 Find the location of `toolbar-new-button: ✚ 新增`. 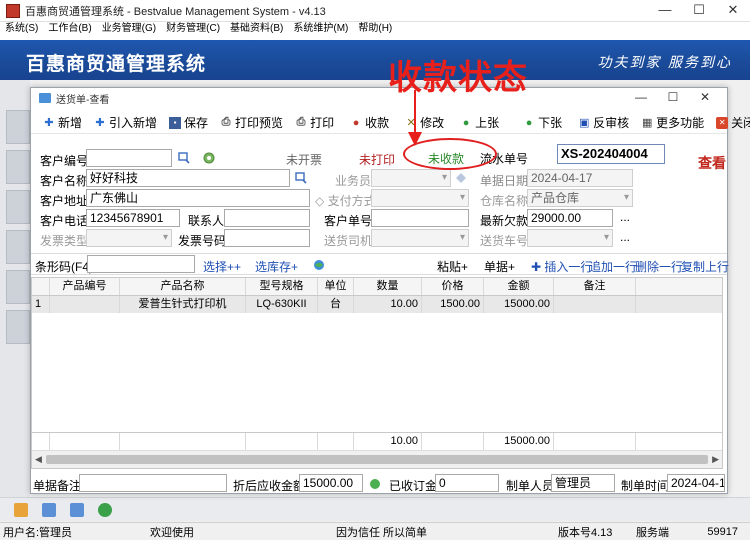

toolbar-new-button: ✚ 新增 is located at coordinates (62, 122).